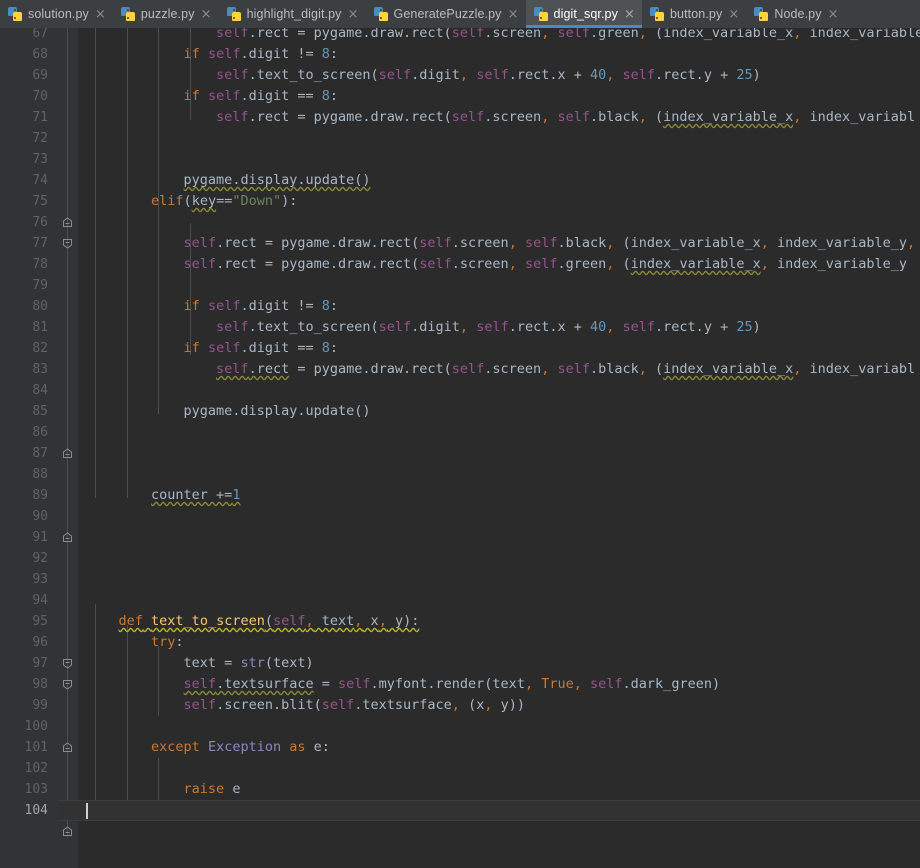  What do you see at coordinates (460, 198) in the screenshot?
I see `code-line: 74 pygame.display.update()` at bounding box center [460, 198].